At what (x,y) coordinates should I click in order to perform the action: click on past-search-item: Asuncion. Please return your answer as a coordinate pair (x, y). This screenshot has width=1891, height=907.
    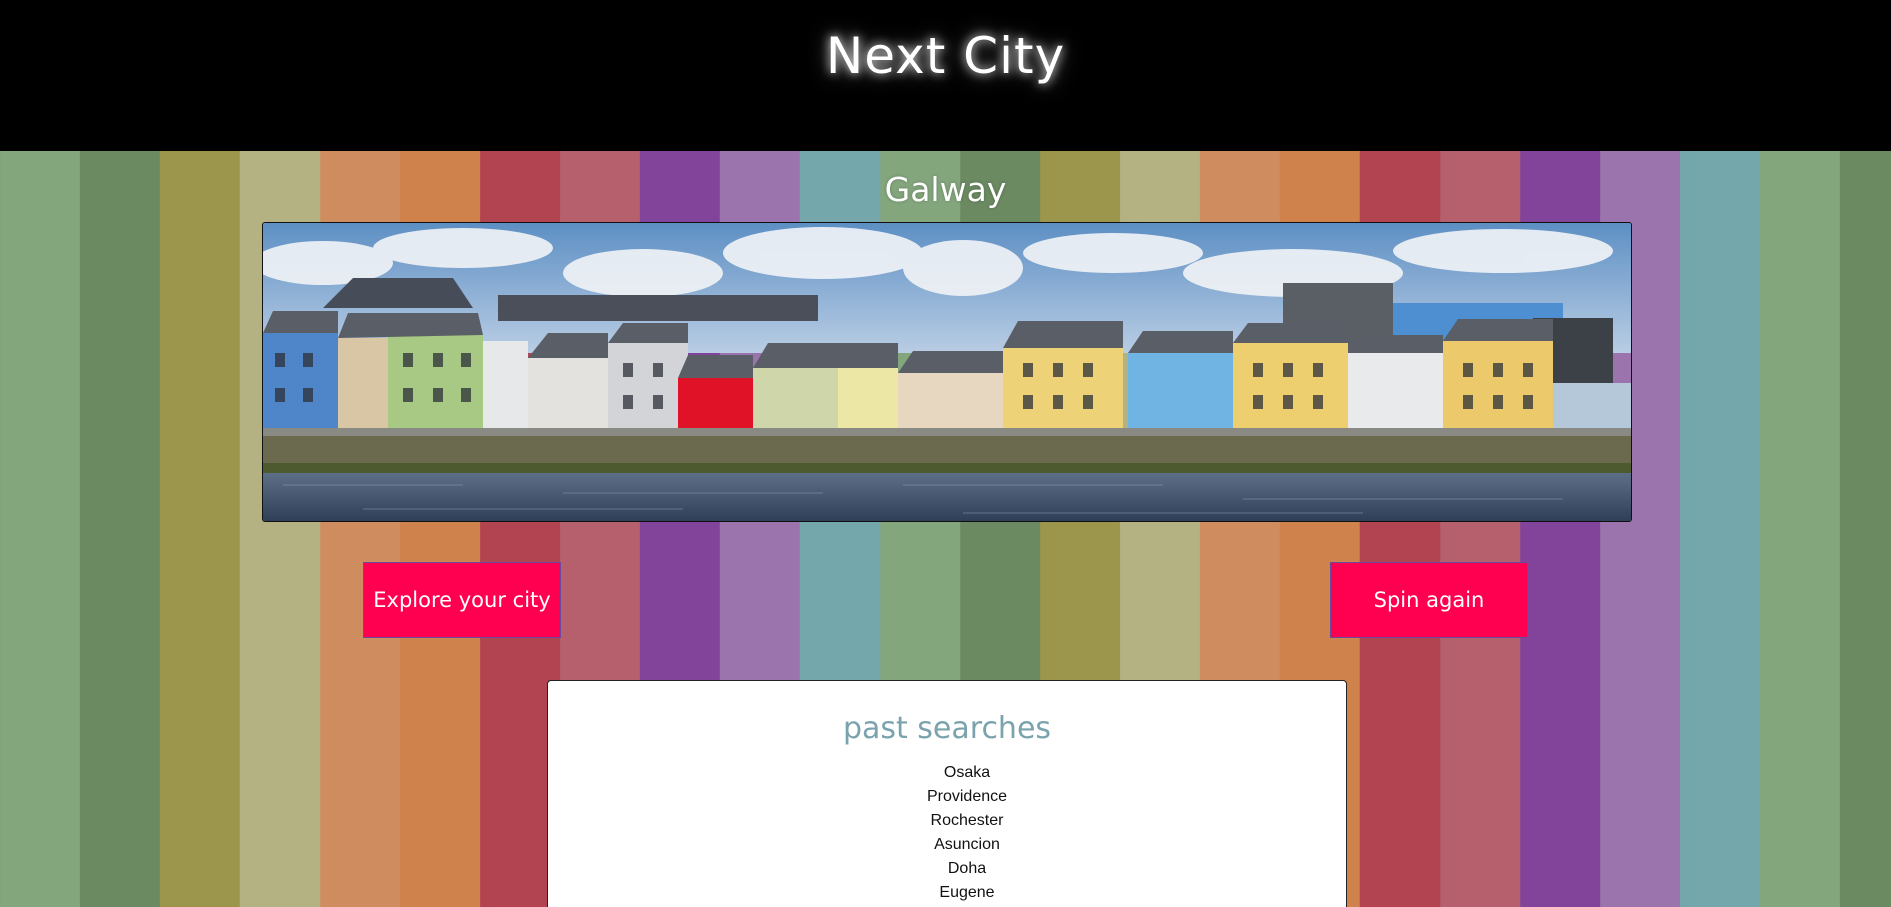
    Looking at the image, I should click on (967, 845).